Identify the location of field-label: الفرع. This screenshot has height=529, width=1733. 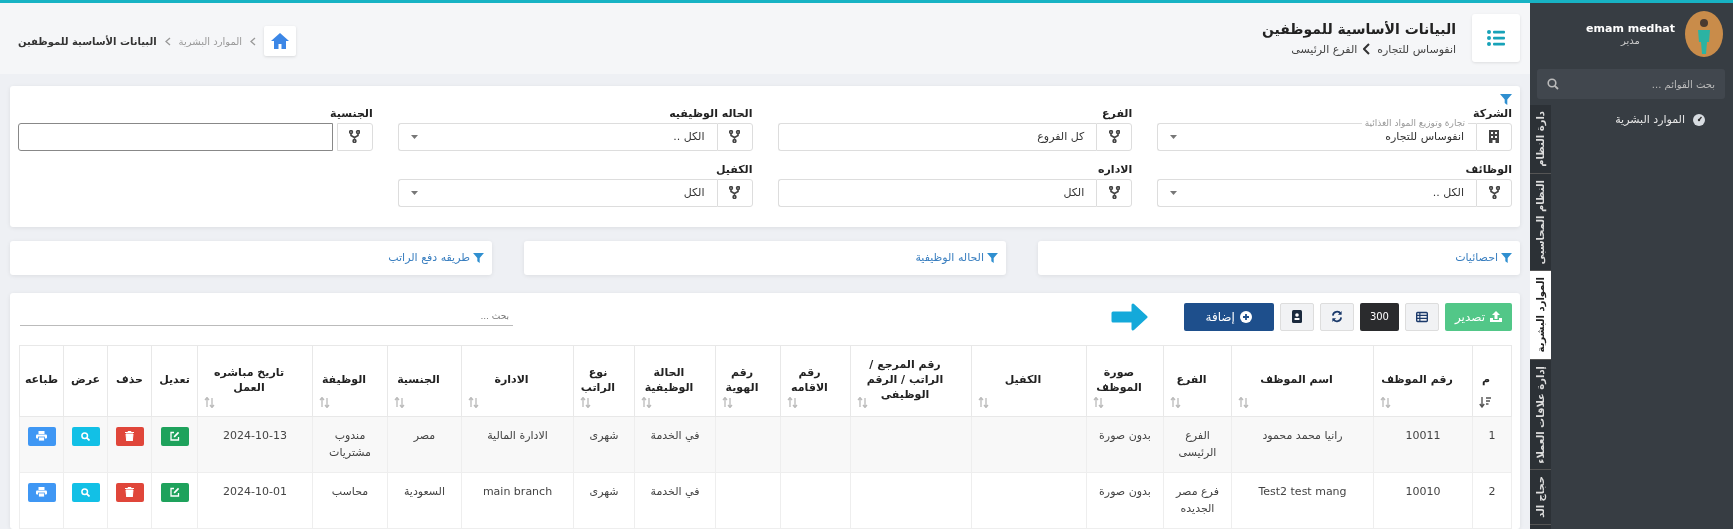
(1117, 113).